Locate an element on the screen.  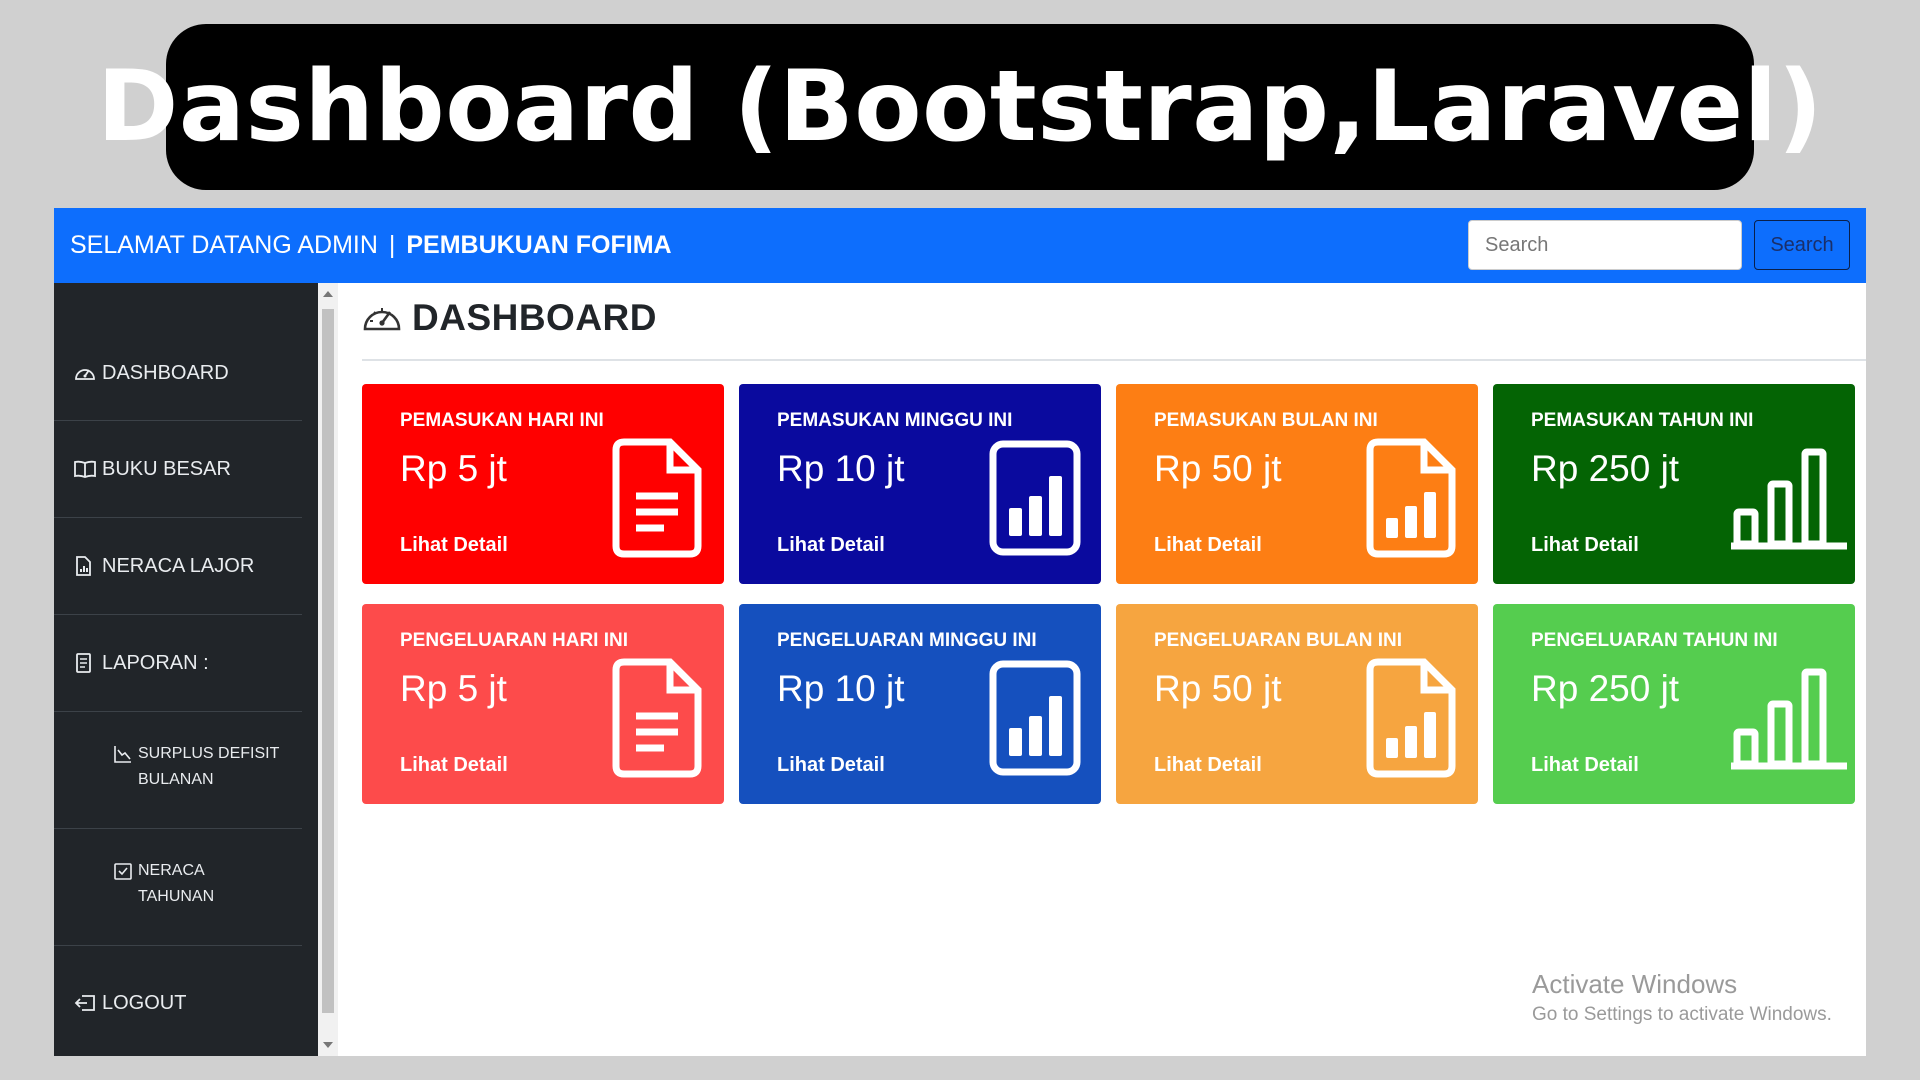
watermark-title: Activate Windows is located at coordinates (1635, 984).